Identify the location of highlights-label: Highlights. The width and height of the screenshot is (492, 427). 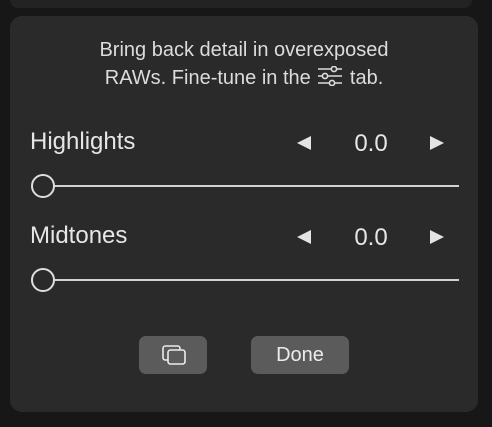
(83, 141).